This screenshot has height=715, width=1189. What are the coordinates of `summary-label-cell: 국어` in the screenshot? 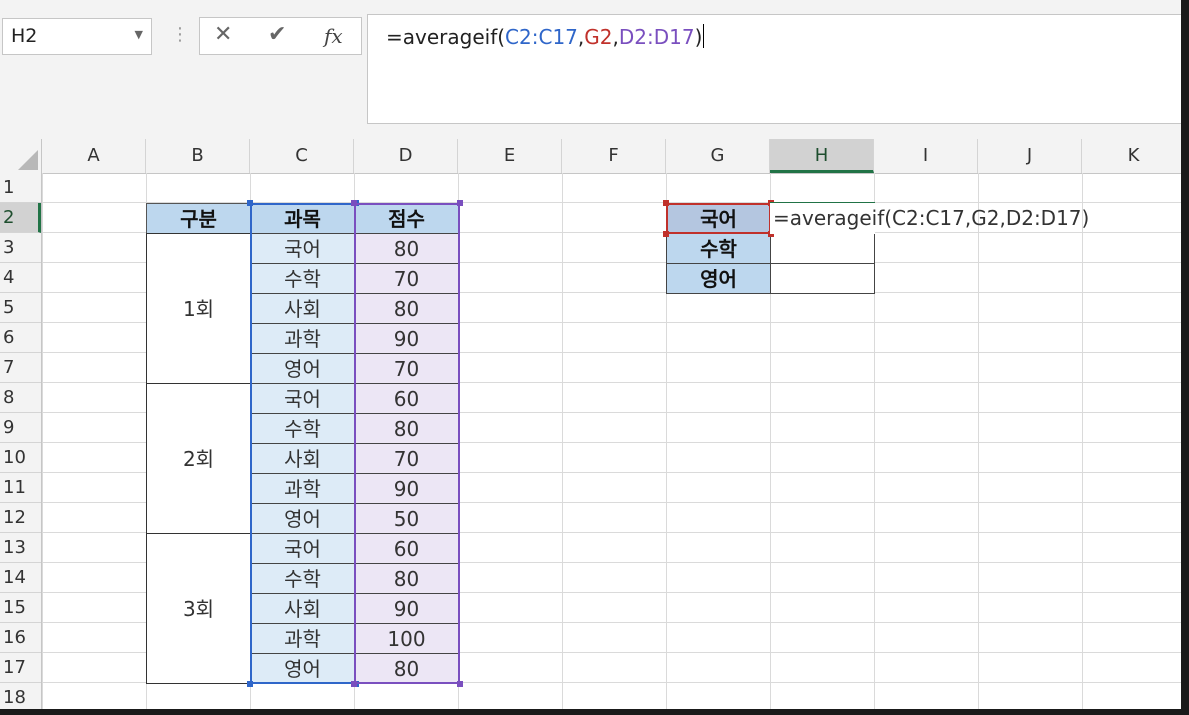 It's located at (718, 218).